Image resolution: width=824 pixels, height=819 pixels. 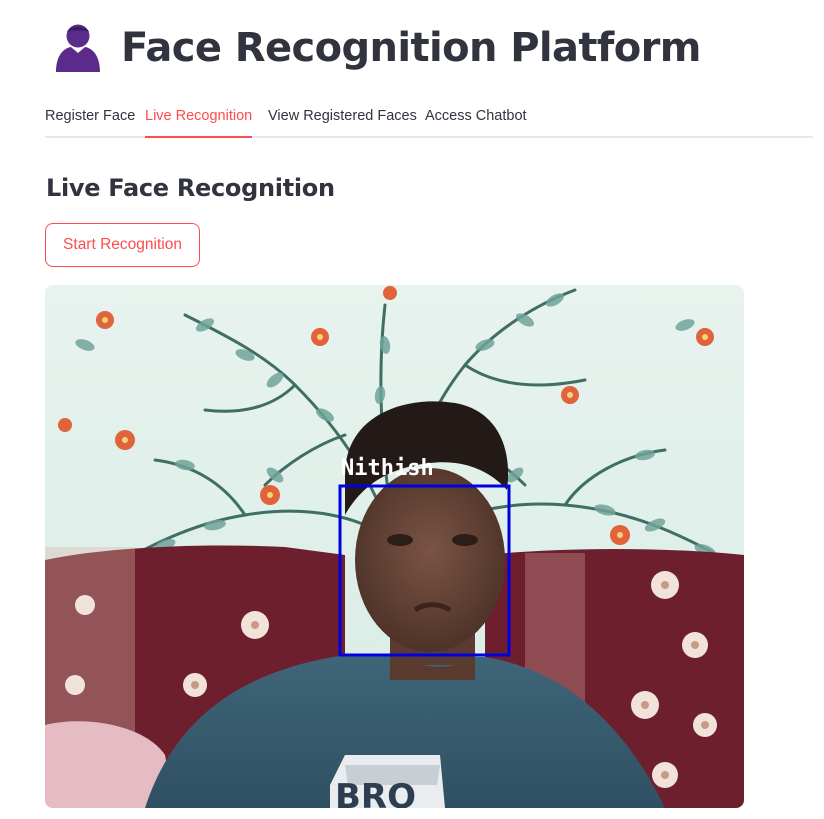 What do you see at coordinates (476, 118) in the screenshot?
I see `tab-access-chatbot: Access Chatbot` at bounding box center [476, 118].